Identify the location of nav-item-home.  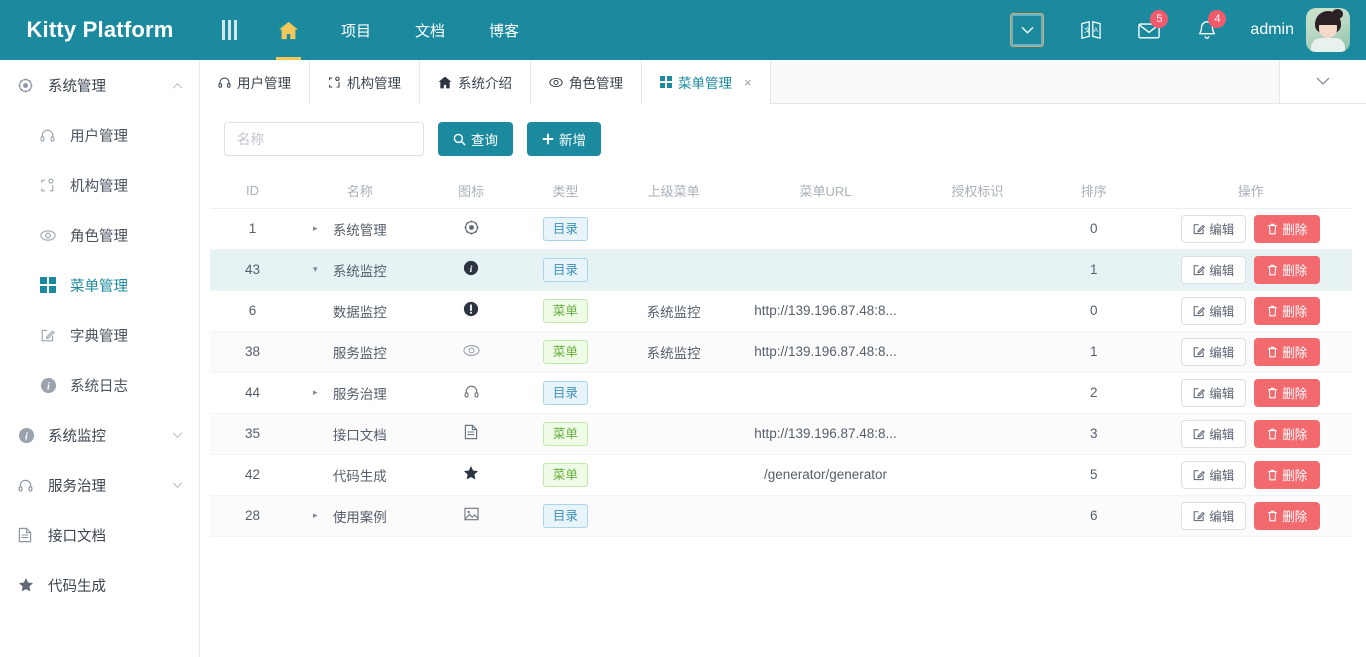
(288, 30).